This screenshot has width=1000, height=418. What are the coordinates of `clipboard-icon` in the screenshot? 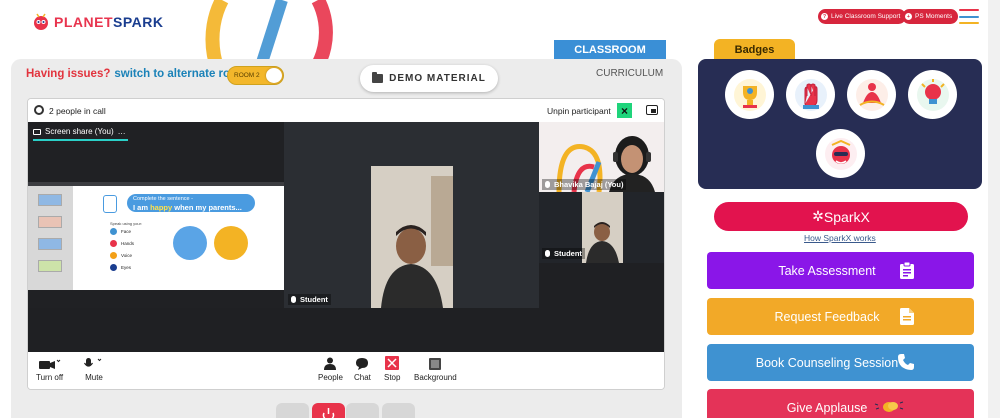 It's located at (907, 270).